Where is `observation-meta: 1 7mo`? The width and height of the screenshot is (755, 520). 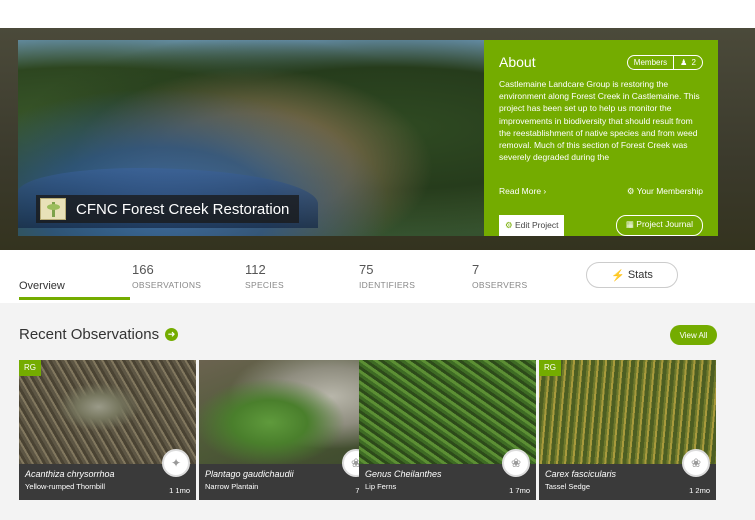
observation-meta: 1 7mo is located at coordinates (519, 490).